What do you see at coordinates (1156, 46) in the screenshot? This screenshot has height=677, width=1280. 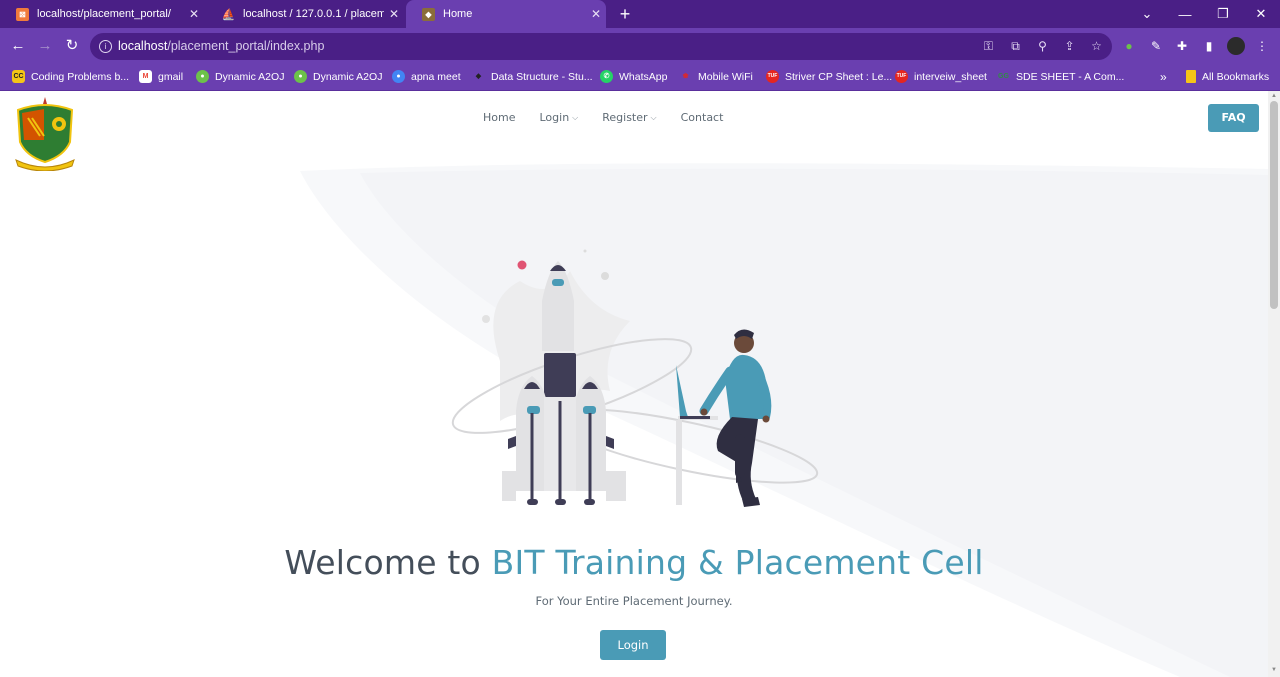 I see `pen-extension-icon: ✎` at bounding box center [1156, 46].